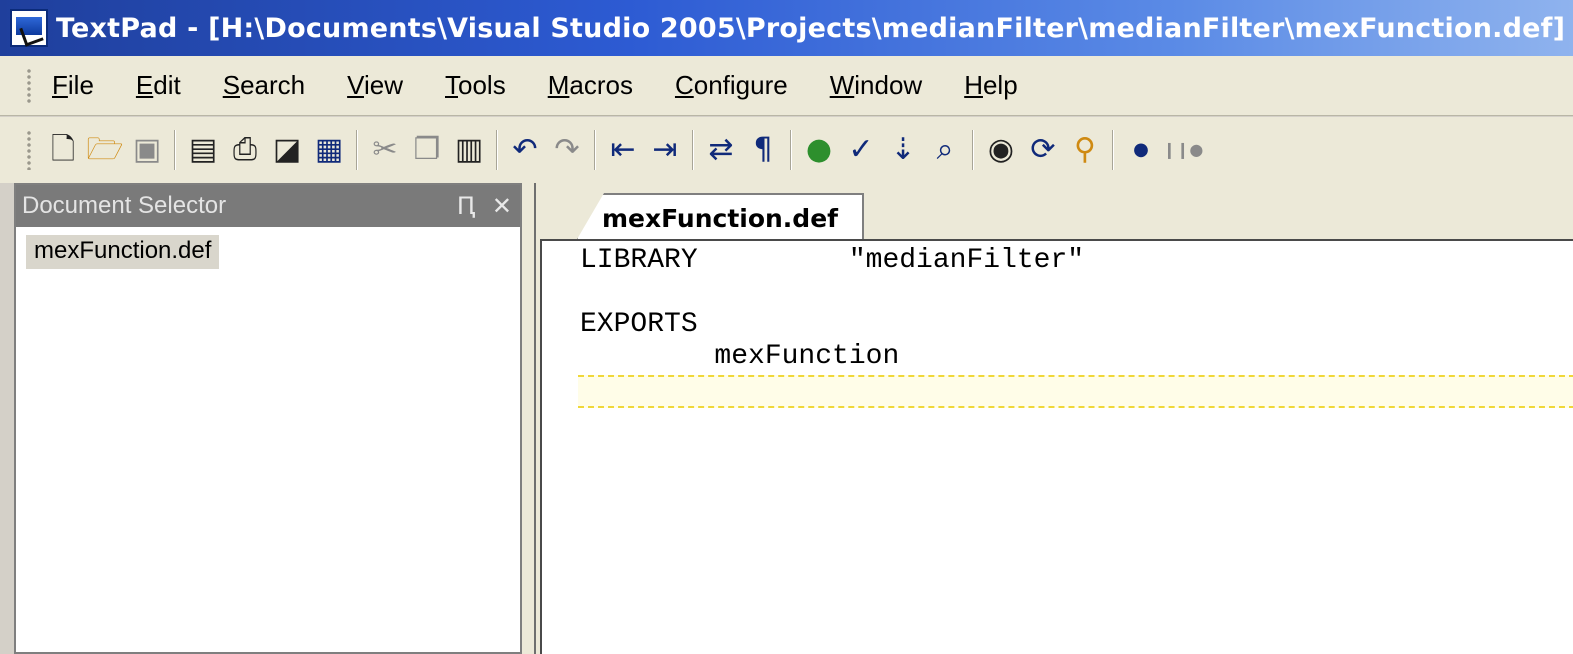  I want to click on code-line: EXPORTS, so click(639, 324).